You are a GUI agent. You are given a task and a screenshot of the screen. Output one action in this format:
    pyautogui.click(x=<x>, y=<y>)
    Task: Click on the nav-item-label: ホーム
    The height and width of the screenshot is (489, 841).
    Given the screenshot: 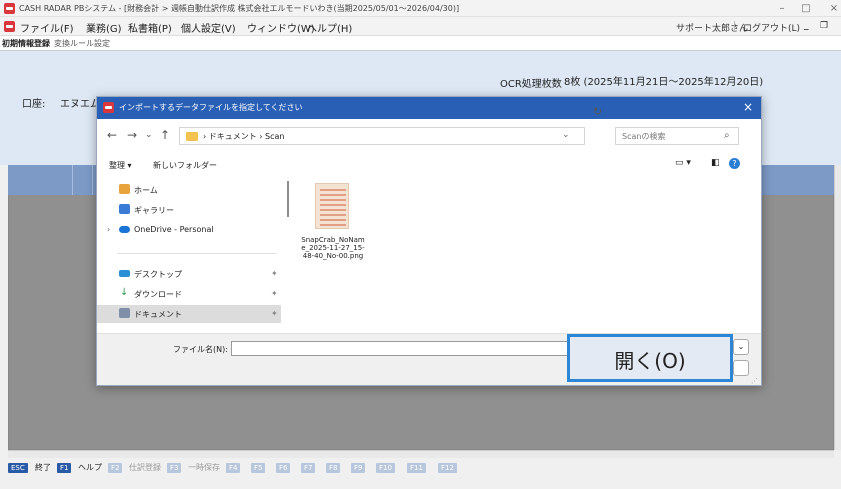 What is the action you would take?
    pyautogui.click(x=146, y=190)
    